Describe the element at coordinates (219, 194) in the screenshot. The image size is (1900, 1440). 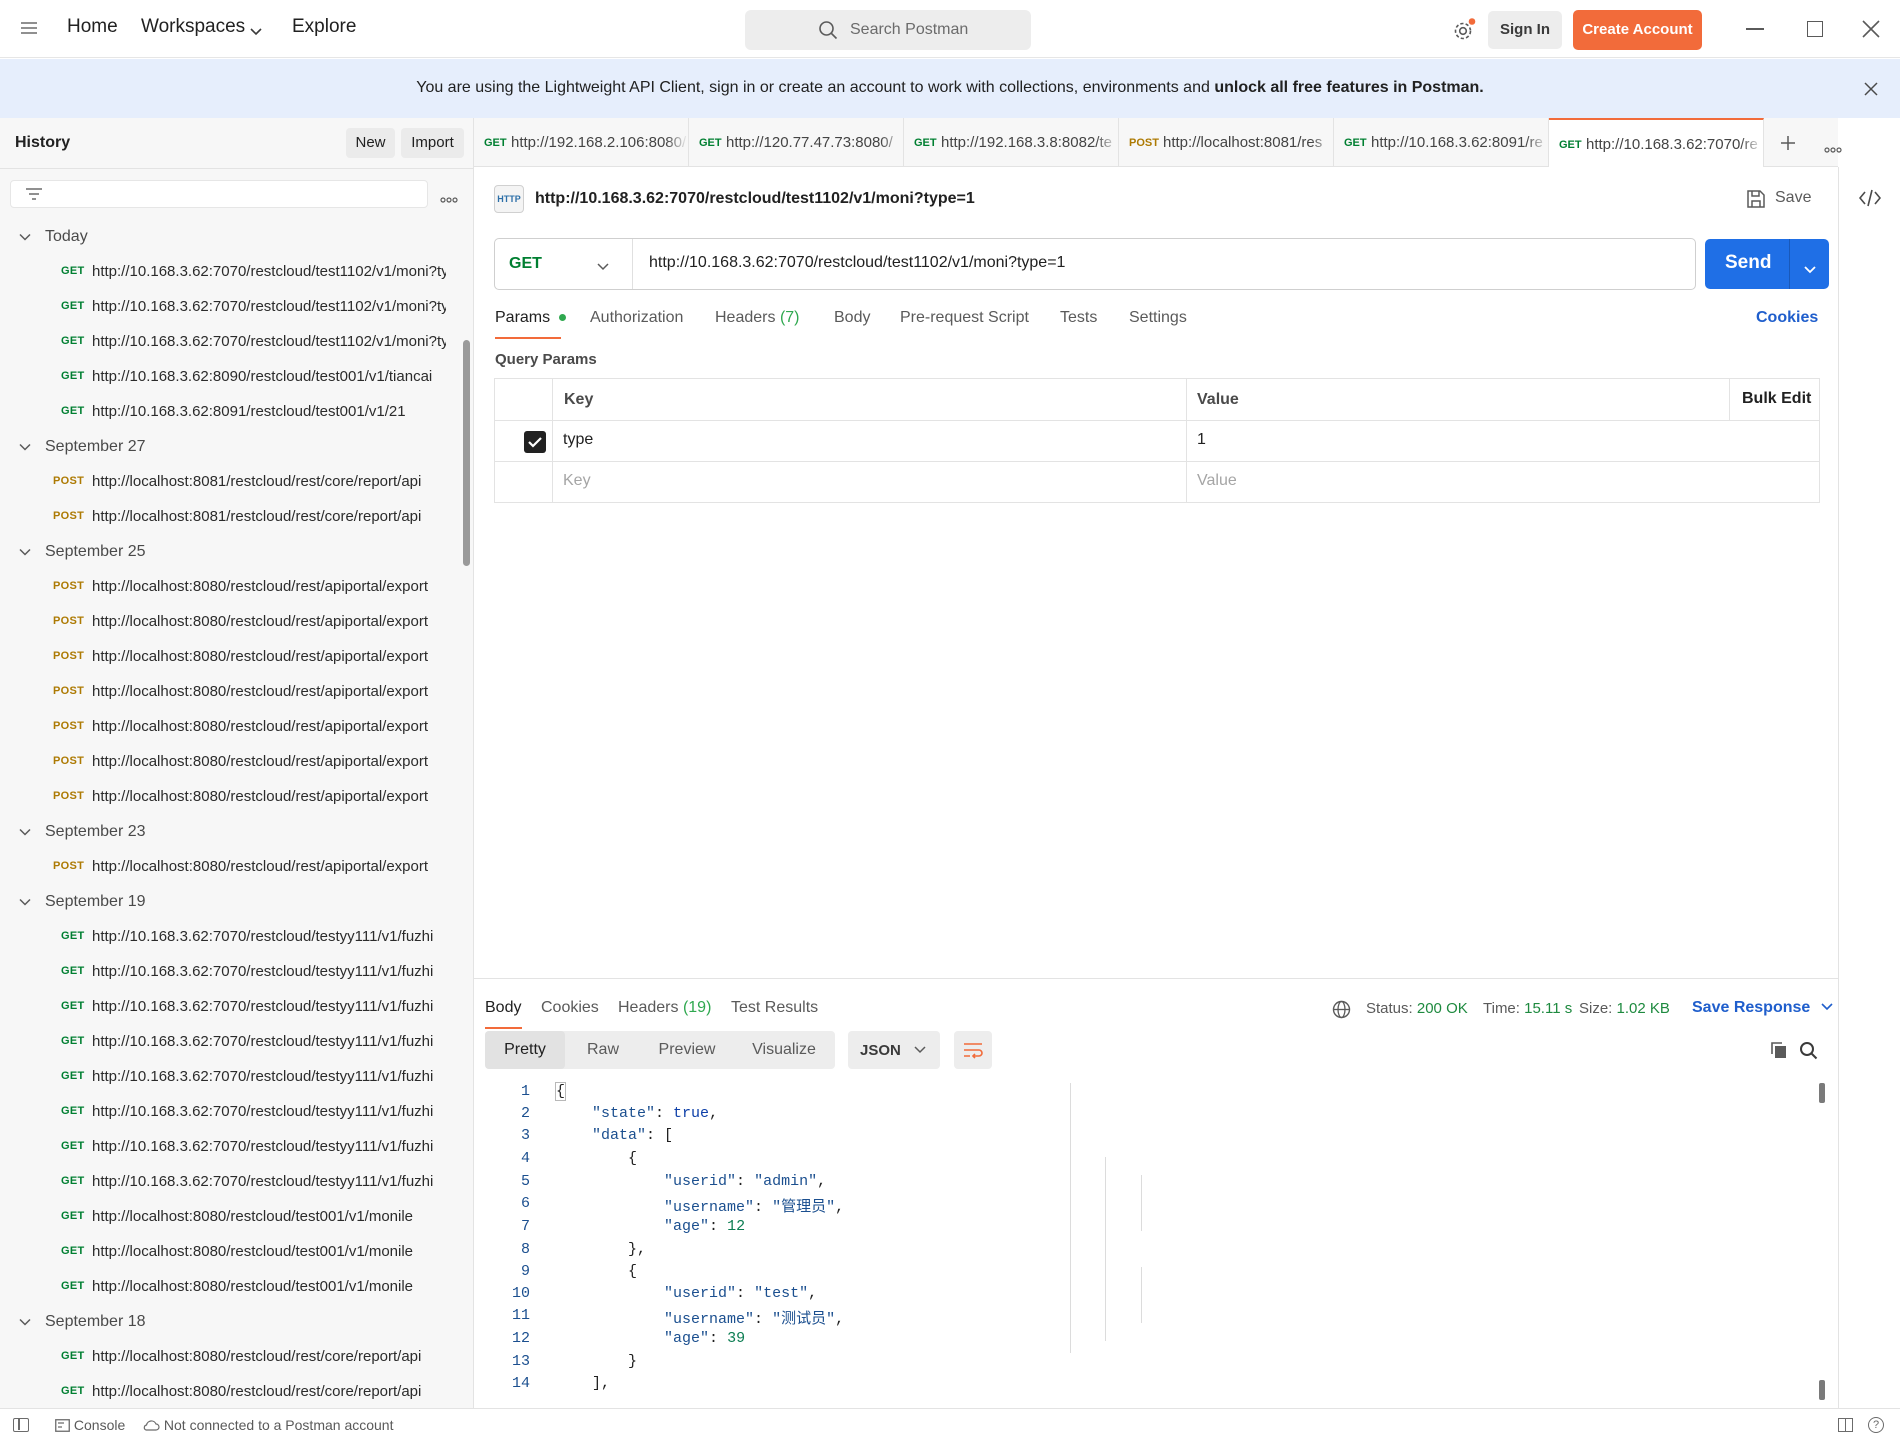
I see `history-filter-input` at that location.